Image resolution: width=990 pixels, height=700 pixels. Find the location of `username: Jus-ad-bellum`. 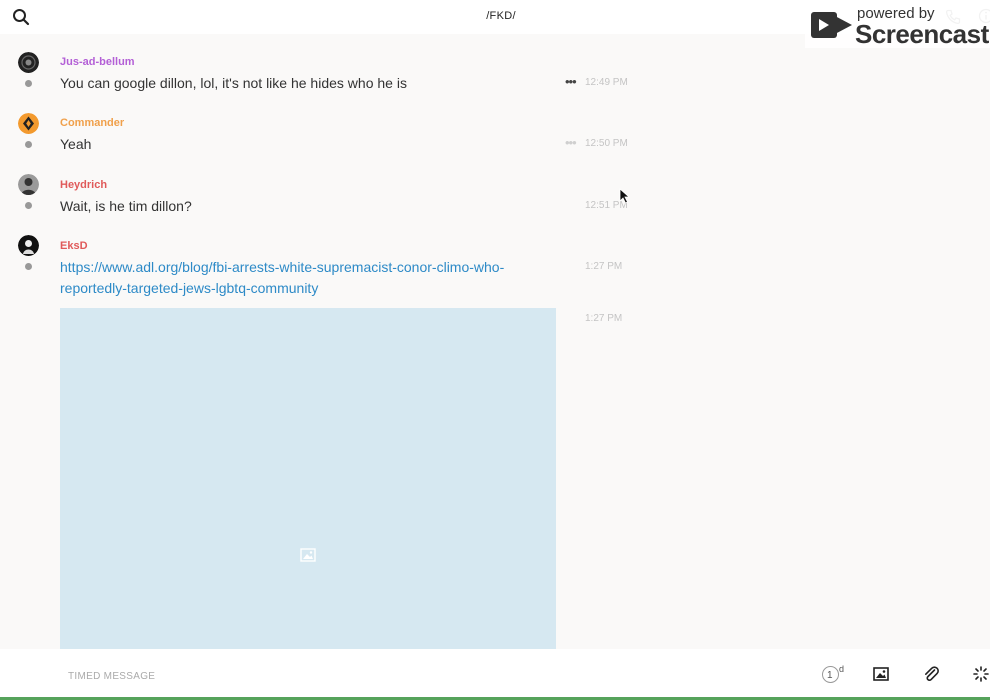

username: Jus-ad-bellum is located at coordinates (97, 62).